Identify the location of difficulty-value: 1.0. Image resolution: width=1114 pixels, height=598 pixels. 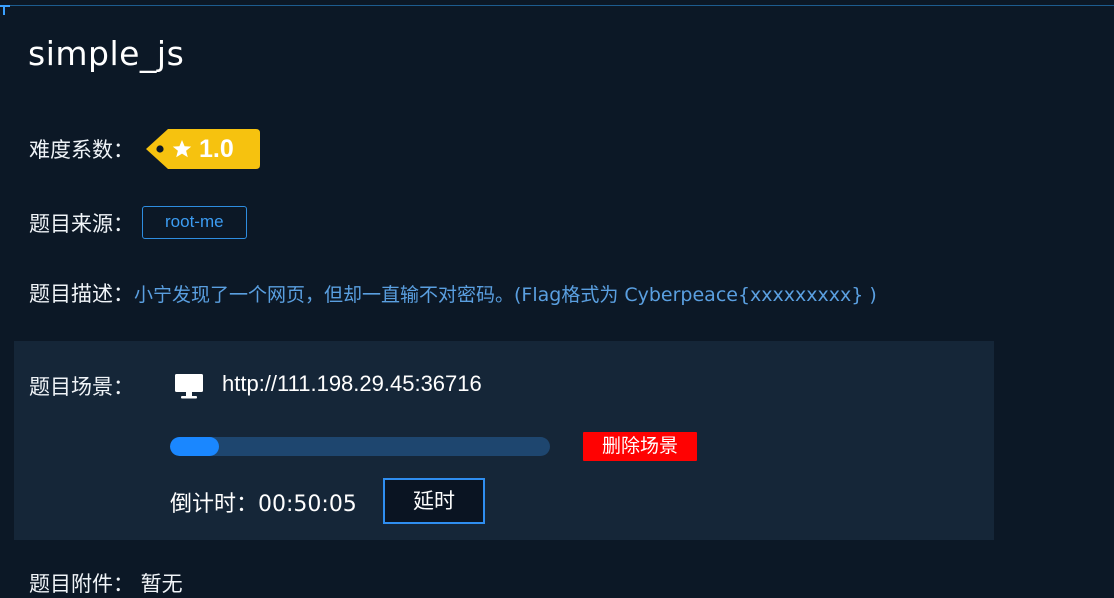
(216, 148).